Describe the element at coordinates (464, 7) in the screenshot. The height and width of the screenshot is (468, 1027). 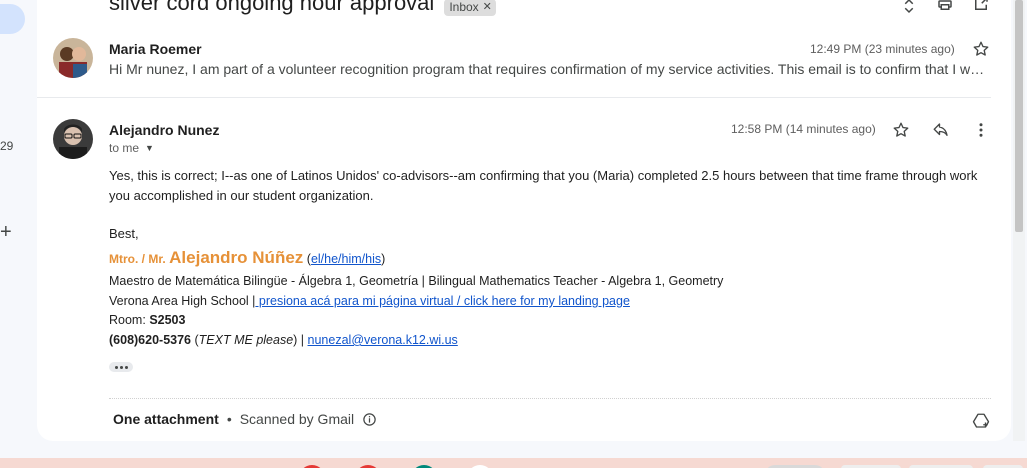
I see `label-chip-text: Inbox` at that location.